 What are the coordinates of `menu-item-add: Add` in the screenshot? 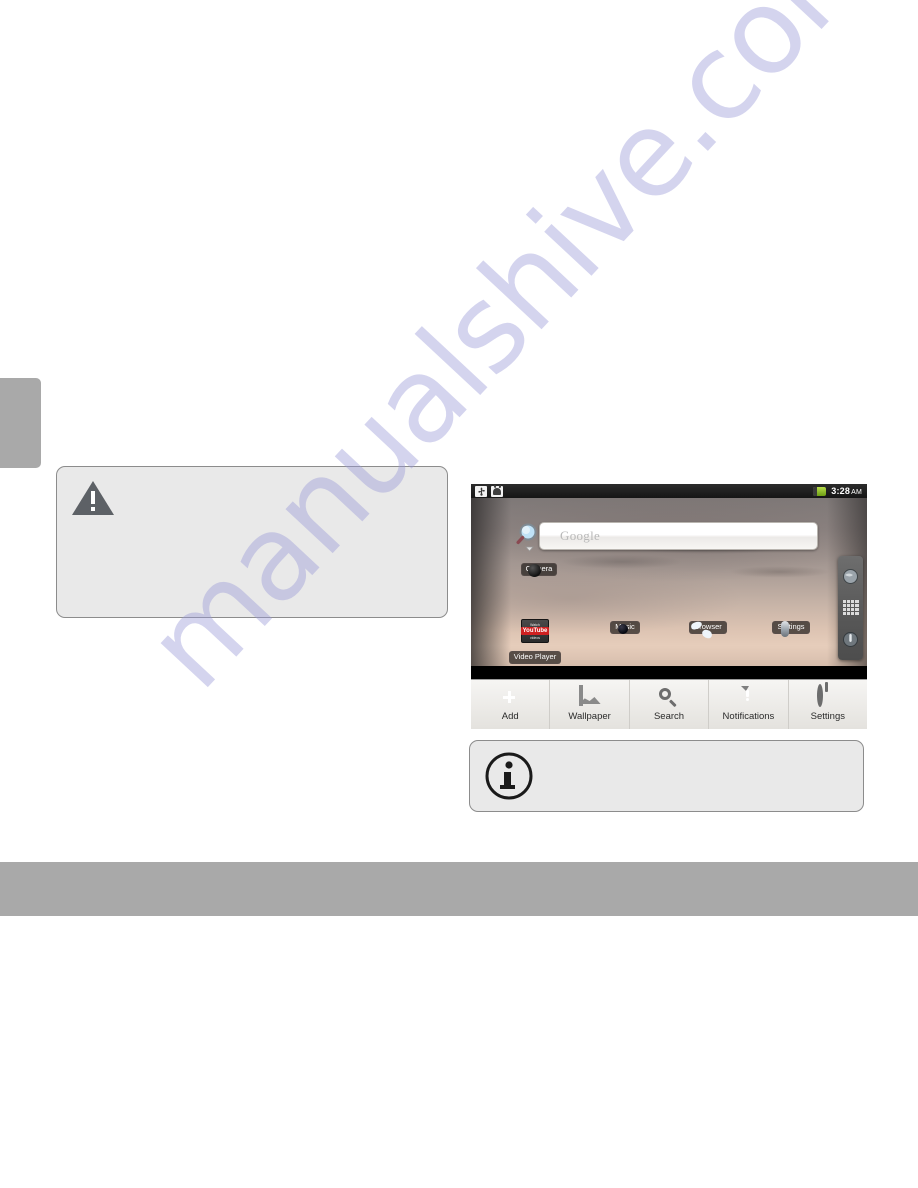 It's located at (511, 704).